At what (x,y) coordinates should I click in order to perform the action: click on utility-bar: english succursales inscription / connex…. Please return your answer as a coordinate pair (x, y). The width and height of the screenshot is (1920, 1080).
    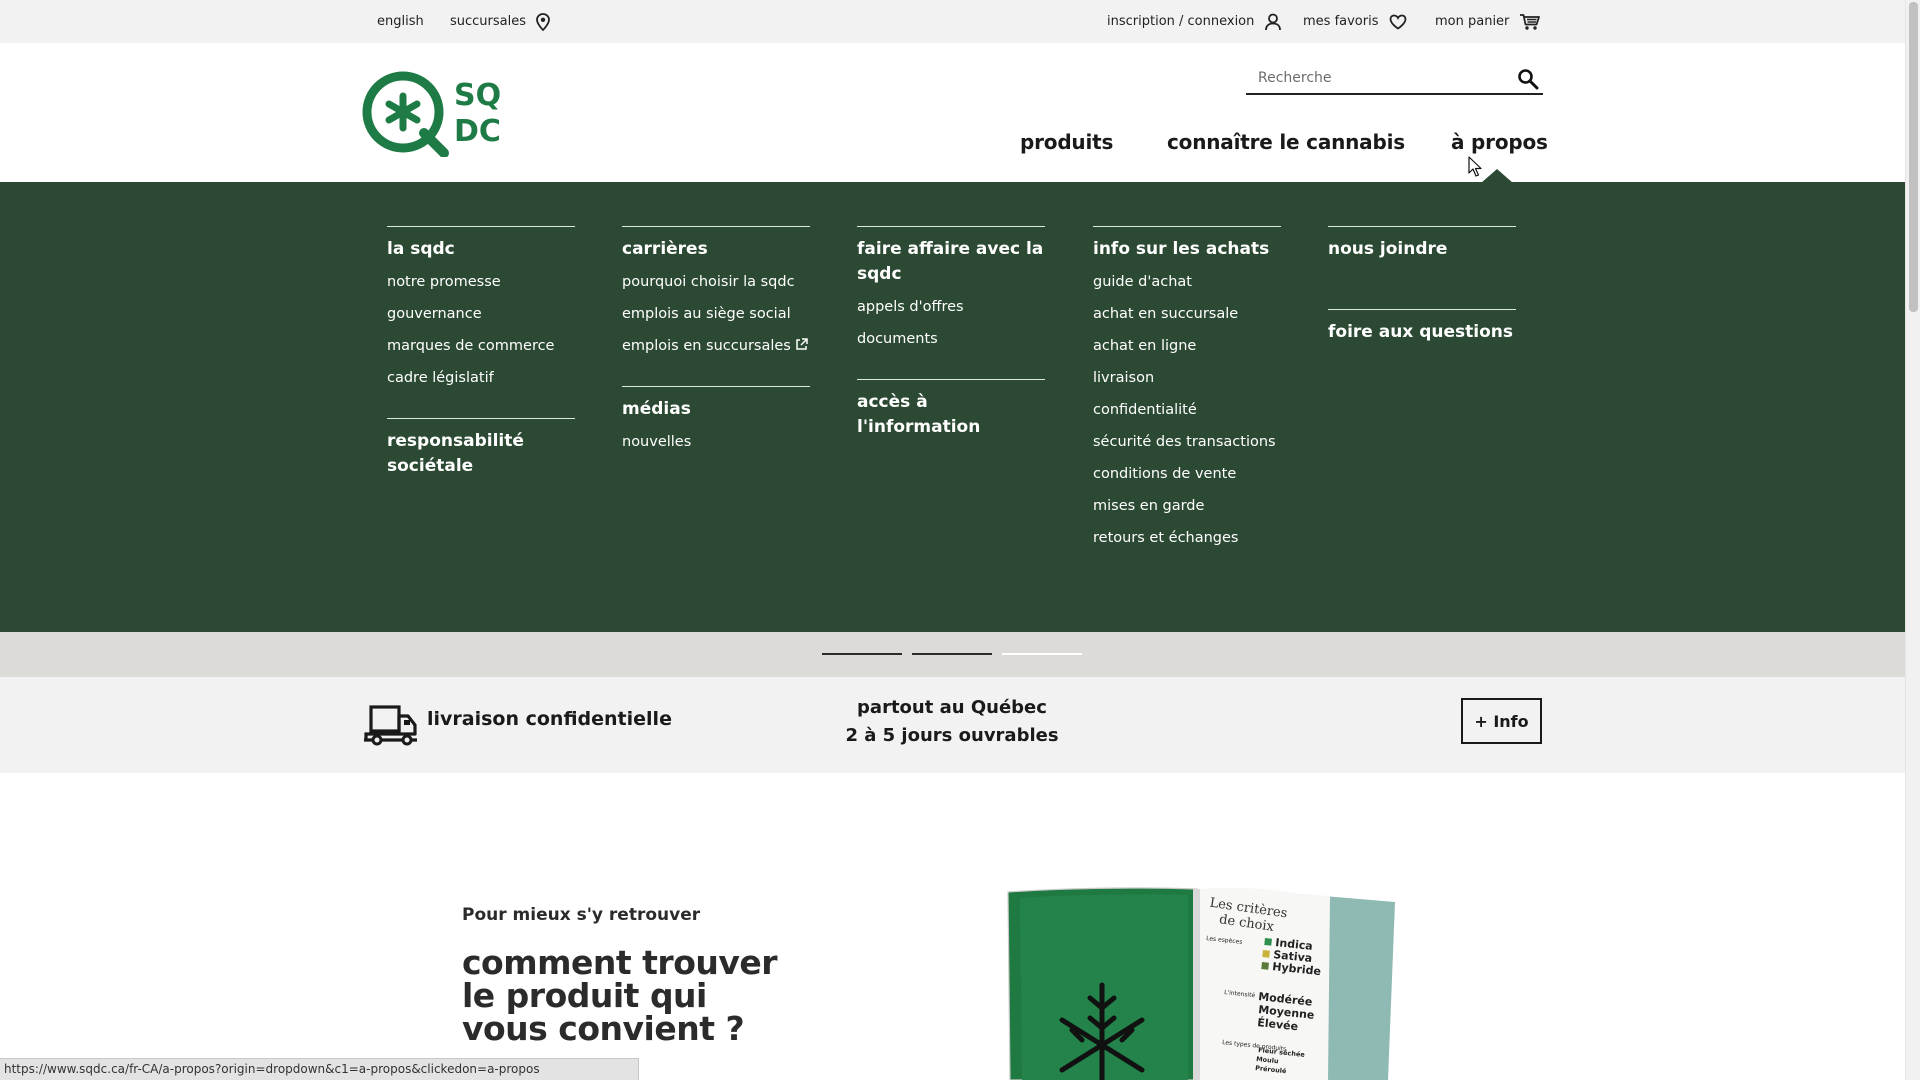
    Looking at the image, I should click on (952, 21).